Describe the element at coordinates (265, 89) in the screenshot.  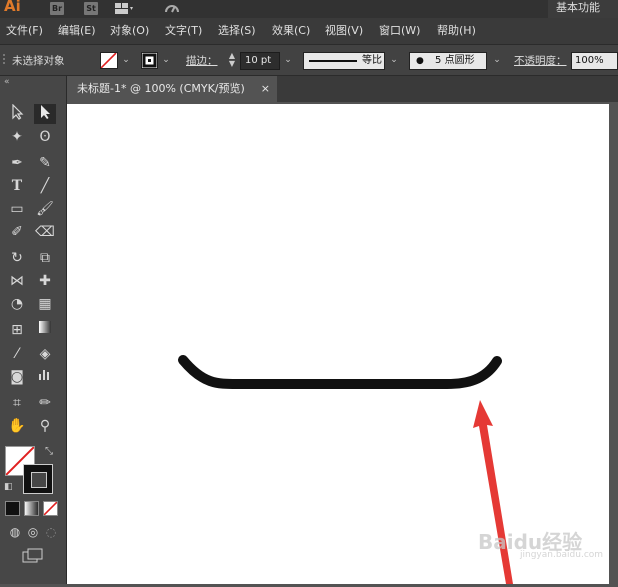
I see `close-tab-icon: ×` at that location.